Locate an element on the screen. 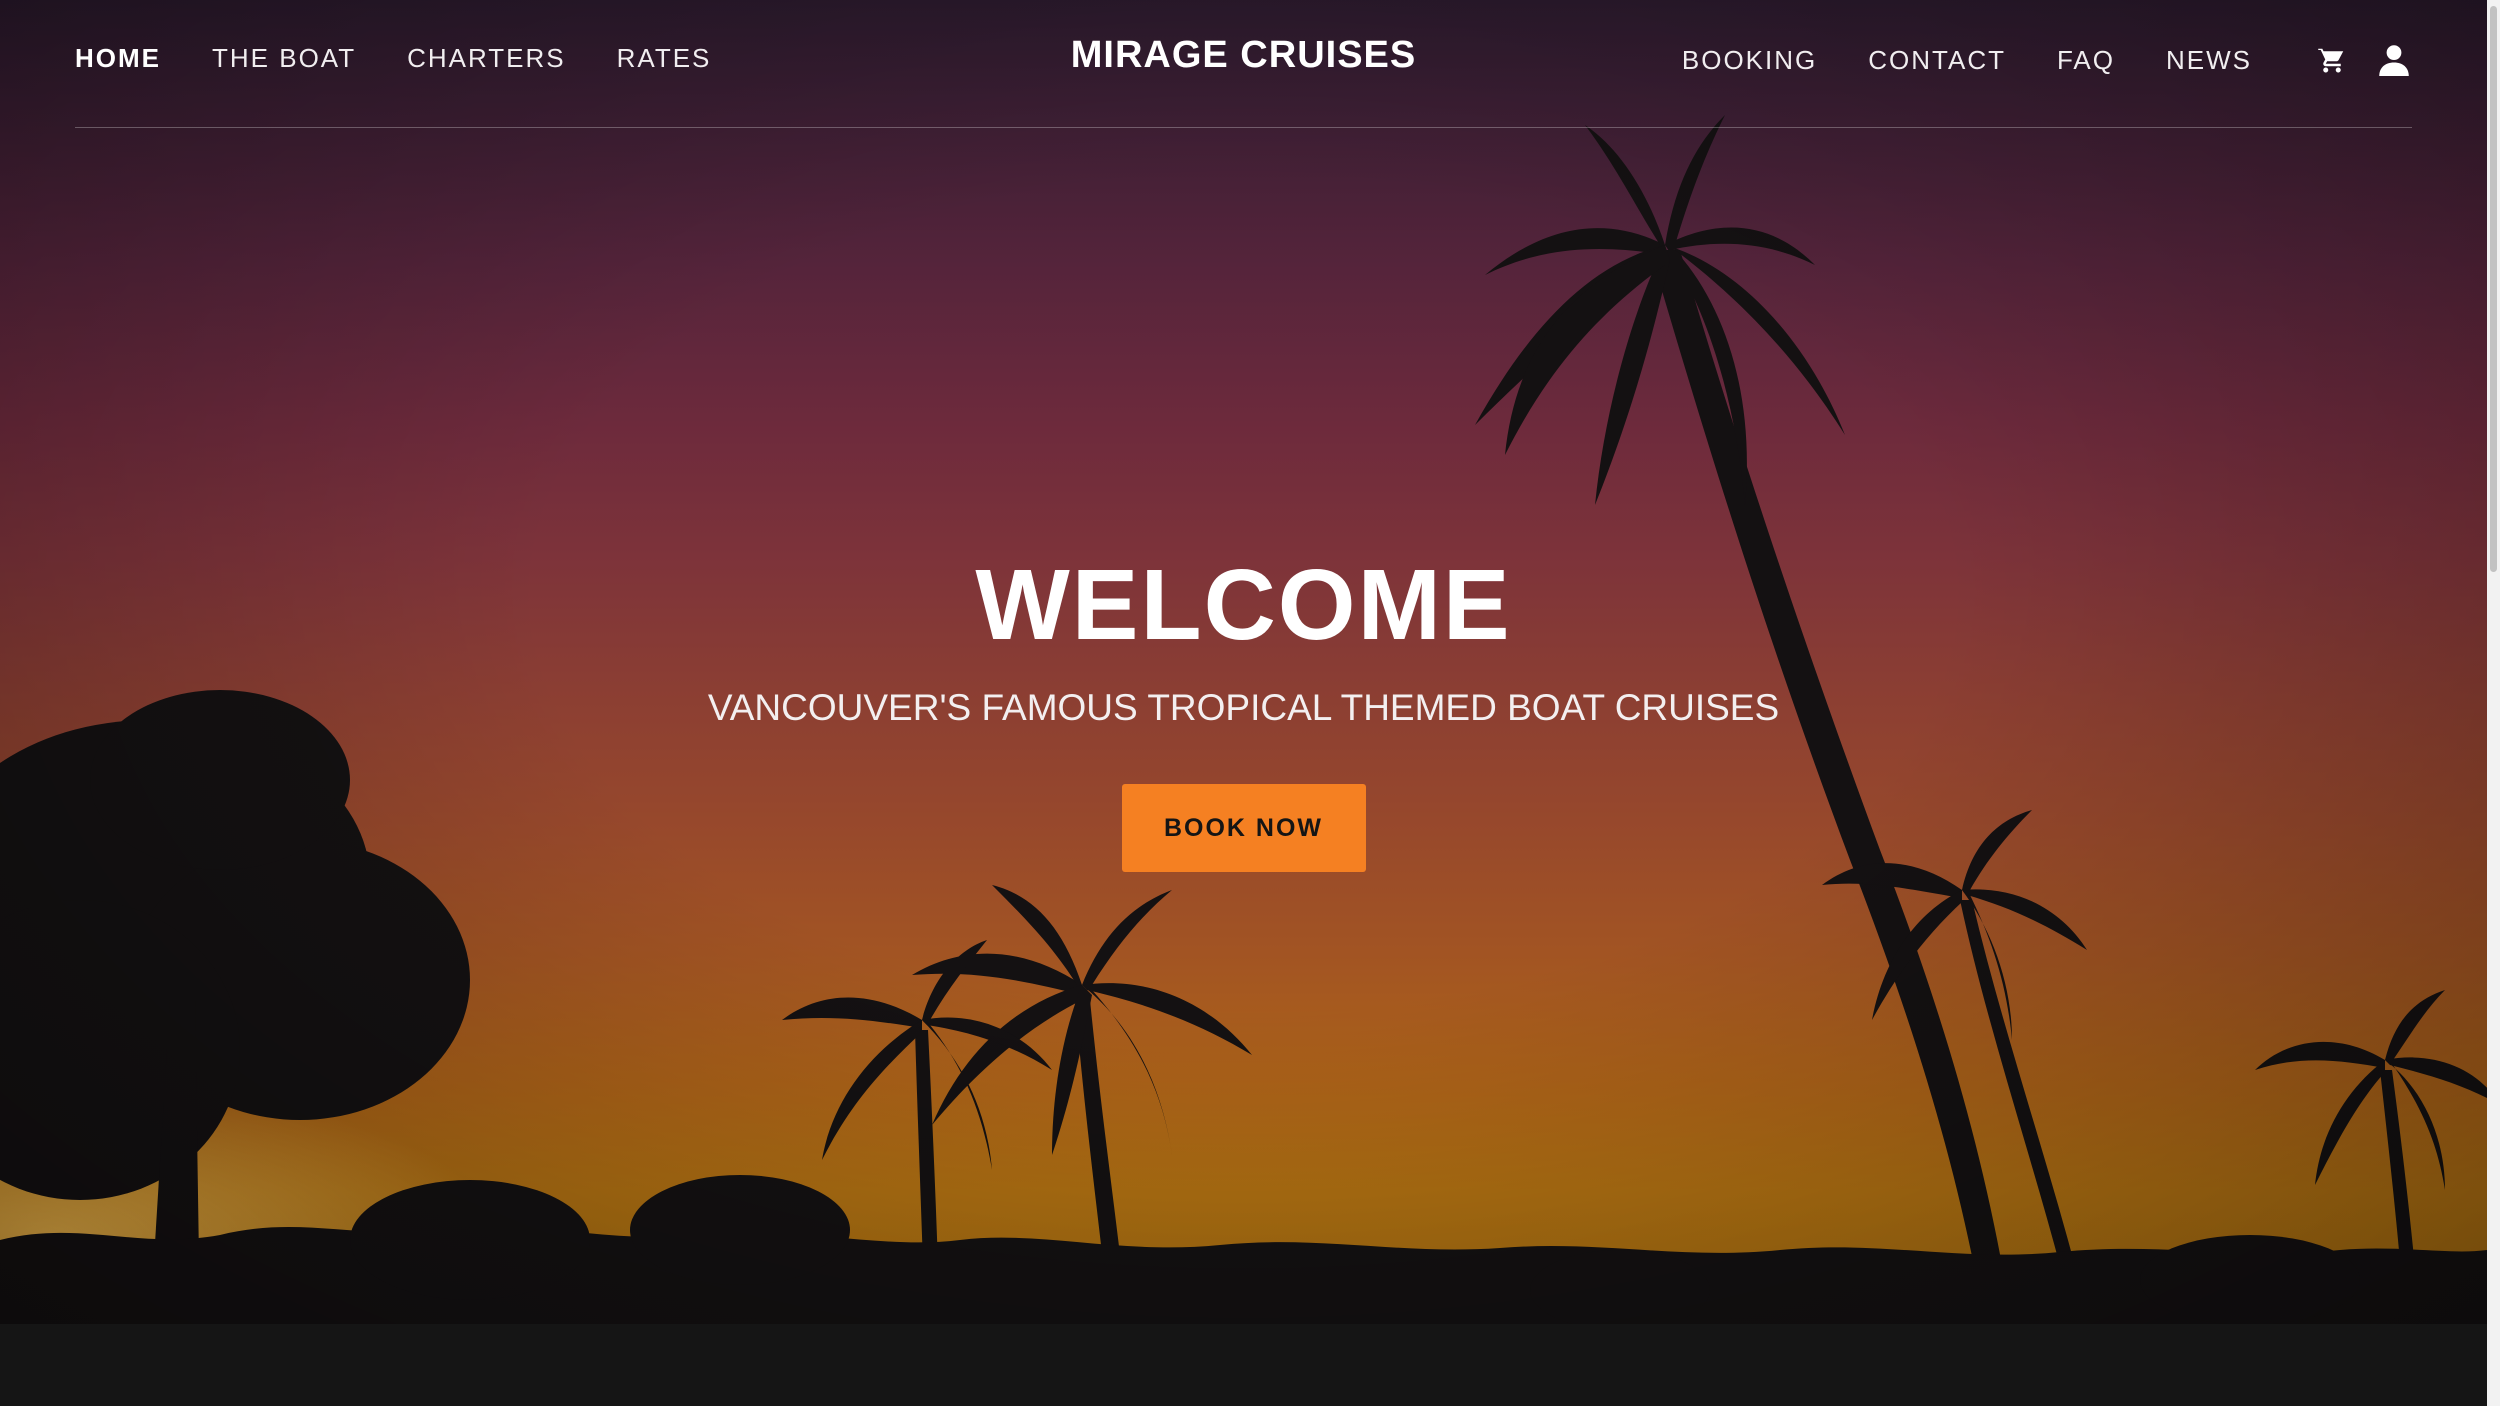  cart-icon is located at coordinates (2331, 60).